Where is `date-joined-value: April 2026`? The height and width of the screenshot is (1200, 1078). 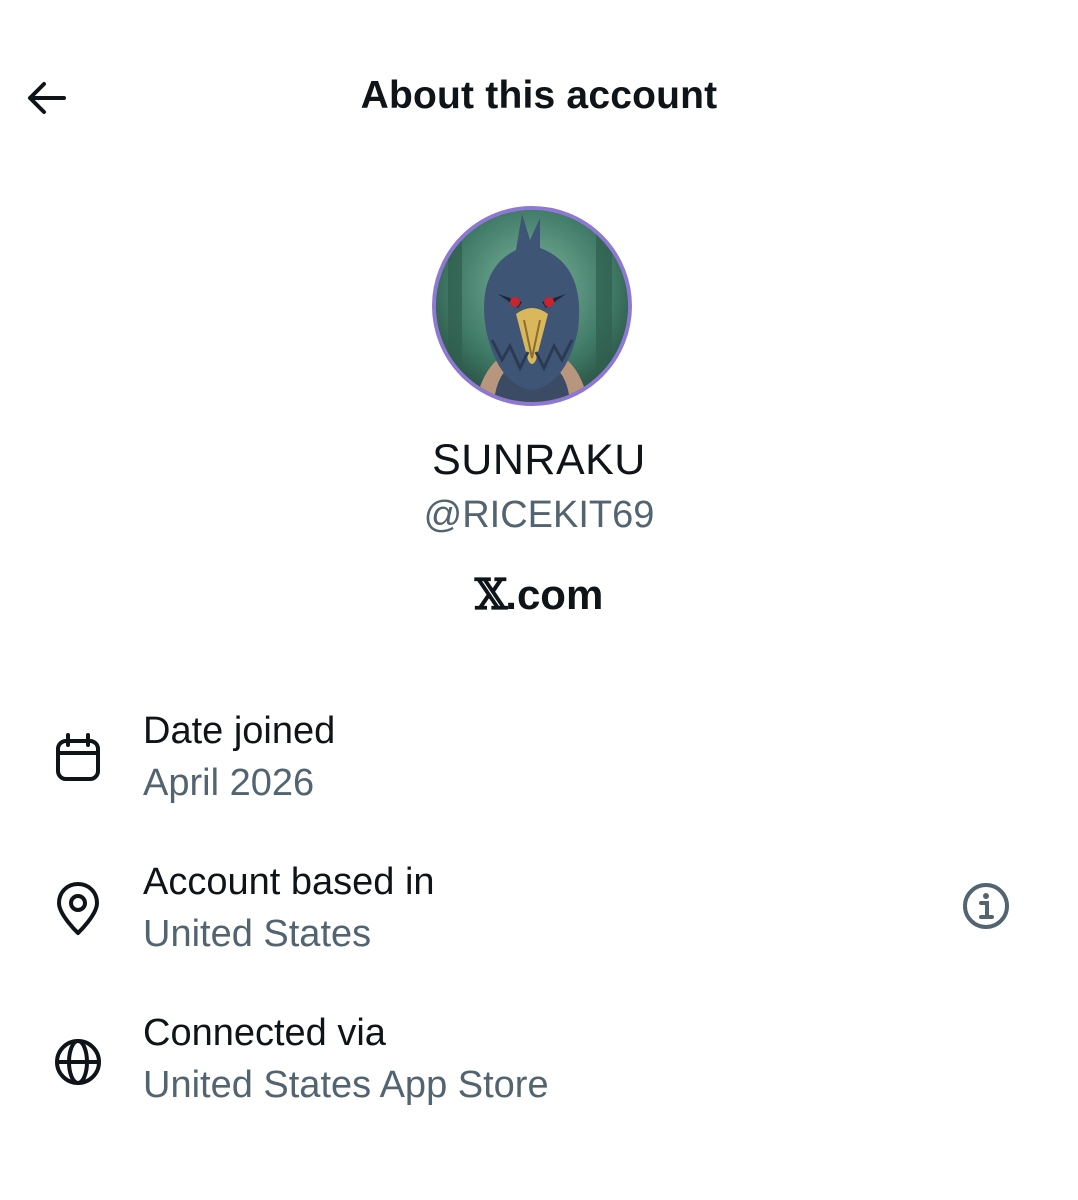
date-joined-value: April 2026 is located at coordinates (229, 783).